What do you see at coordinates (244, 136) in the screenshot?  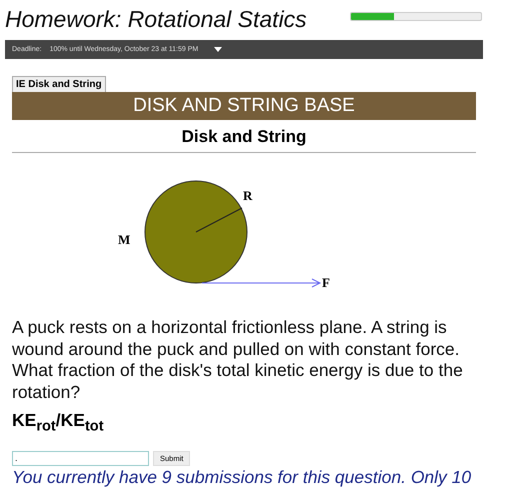 I see `problem-title: Disk and String` at bounding box center [244, 136].